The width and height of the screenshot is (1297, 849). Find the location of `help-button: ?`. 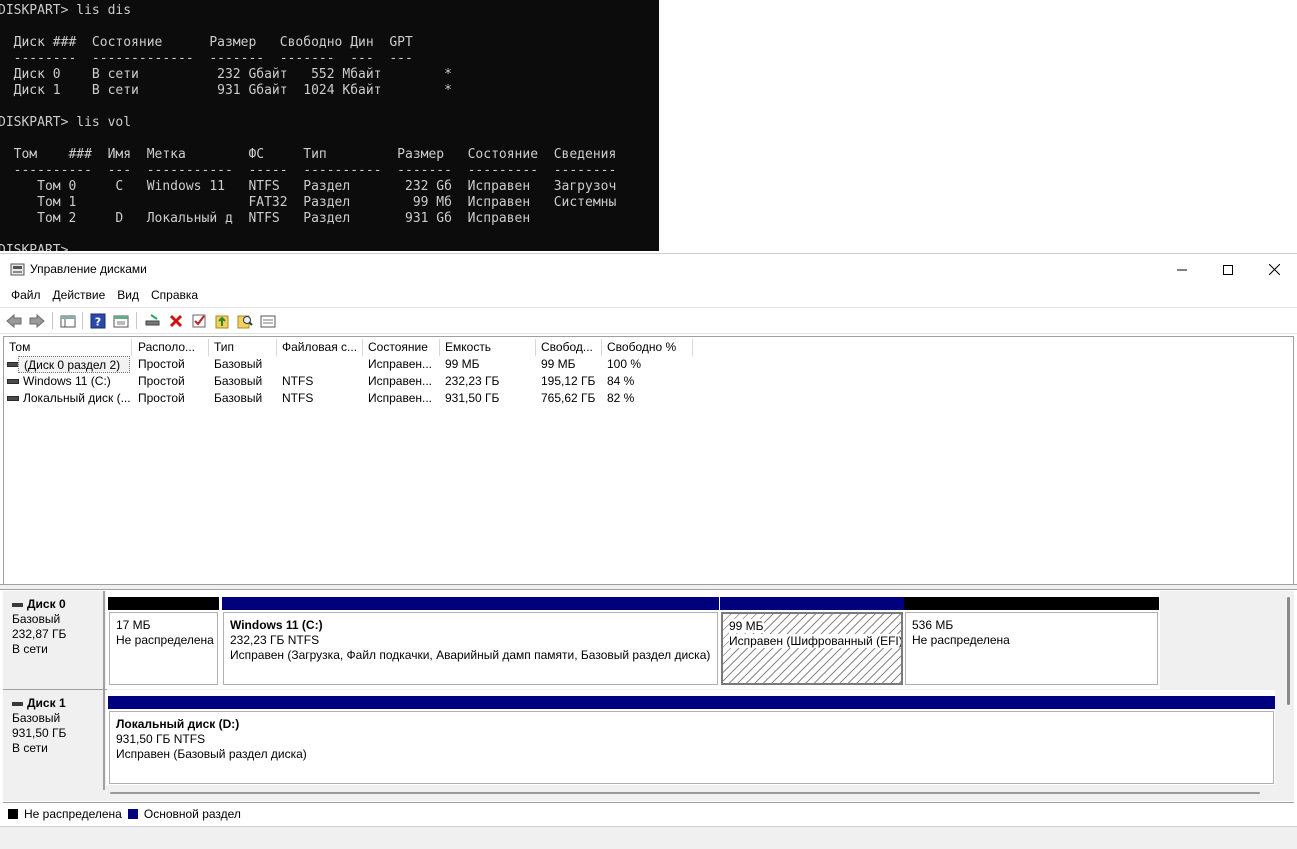

help-button: ? is located at coordinates (98, 320).